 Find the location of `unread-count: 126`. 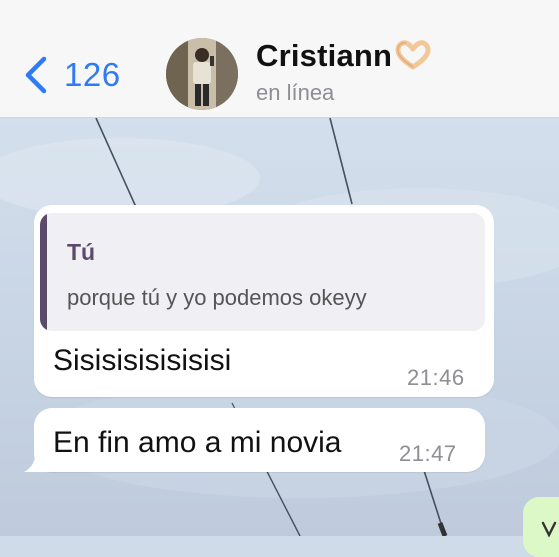

unread-count: 126 is located at coordinates (92, 74).